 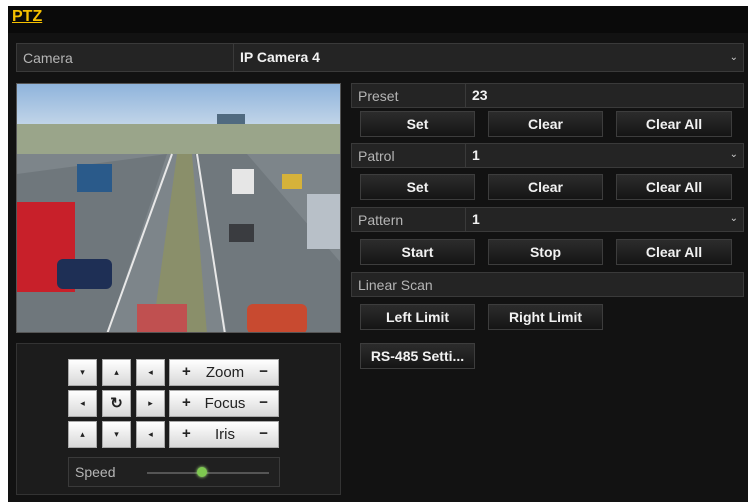 What do you see at coordinates (417, 187) in the screenshot?
I see `patrol-set-button: Set` at bounding box center [417, 187].